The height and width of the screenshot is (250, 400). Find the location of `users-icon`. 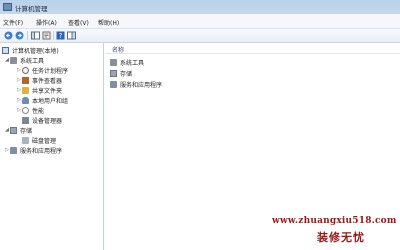

users-icon is located at coordinates (25, 100).